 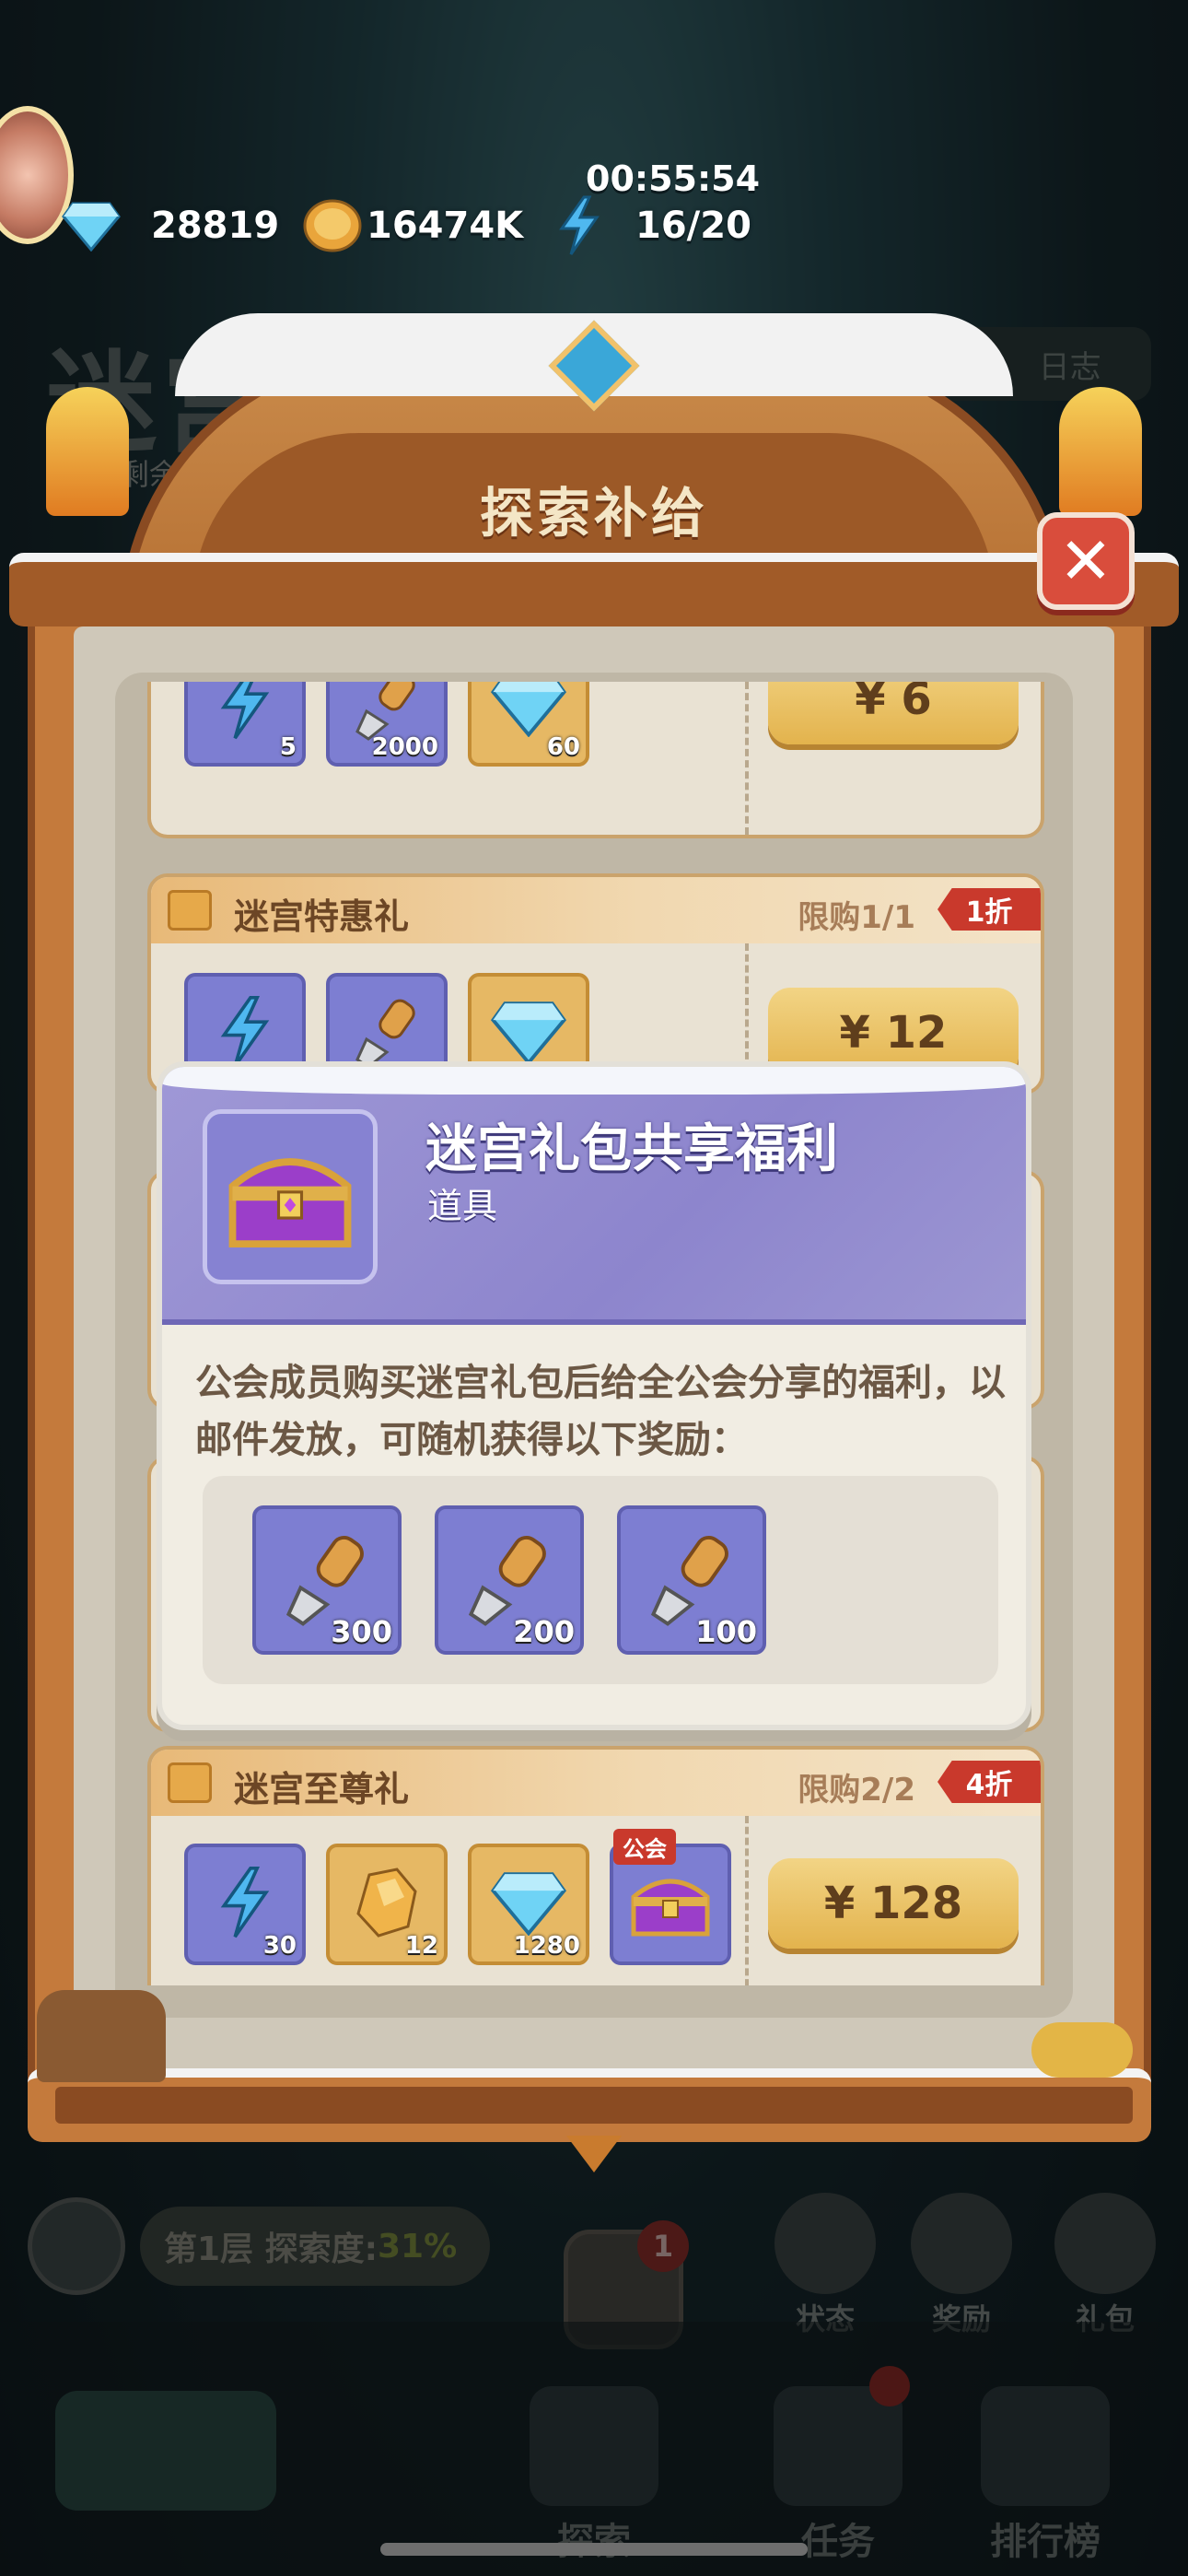 I want to click on coin-icon, so click(x=332, y=225).